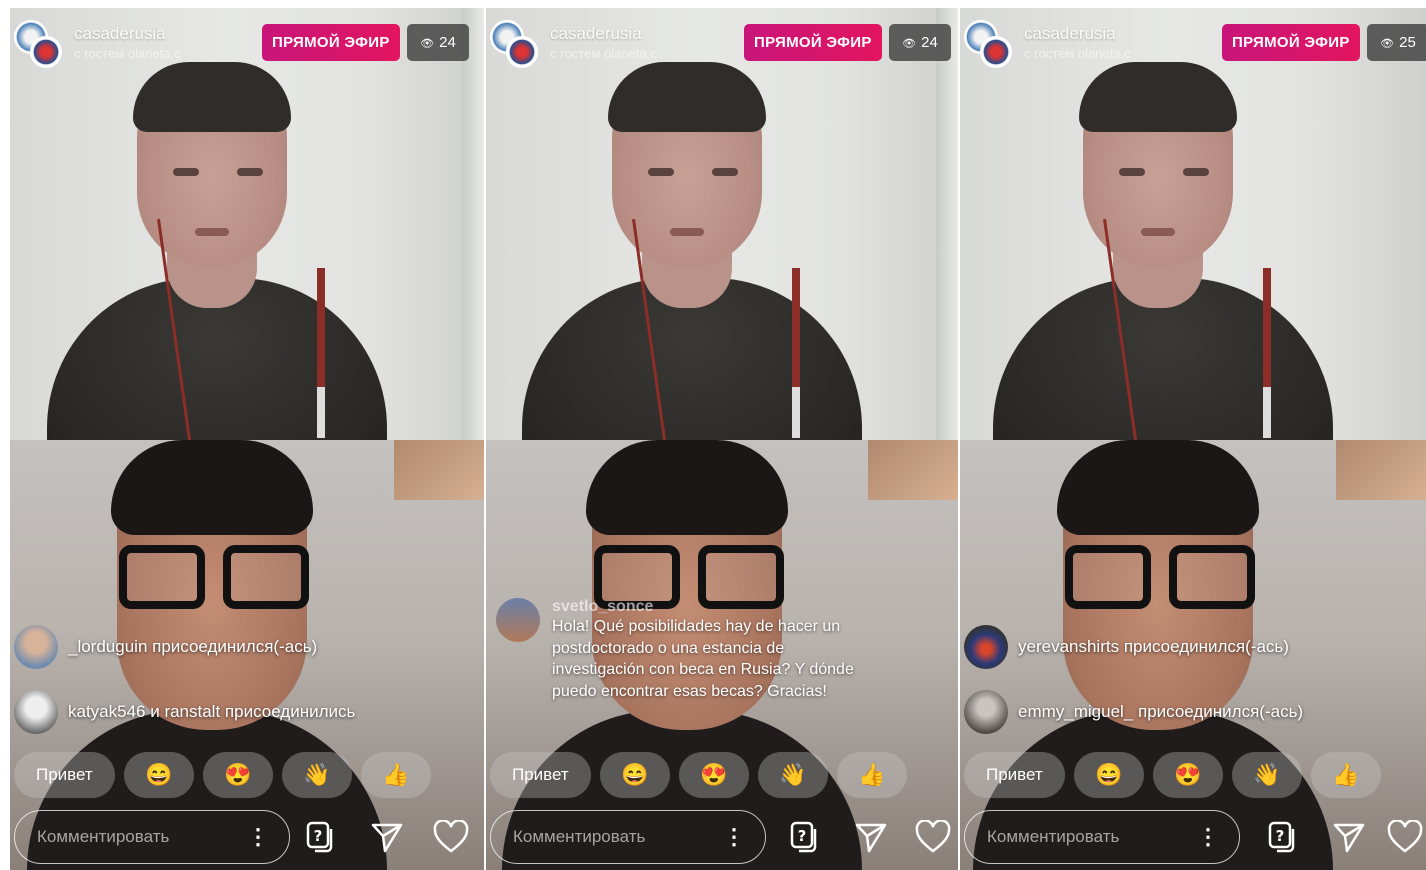  I want to click on avatar-guest, so click(522, 52).